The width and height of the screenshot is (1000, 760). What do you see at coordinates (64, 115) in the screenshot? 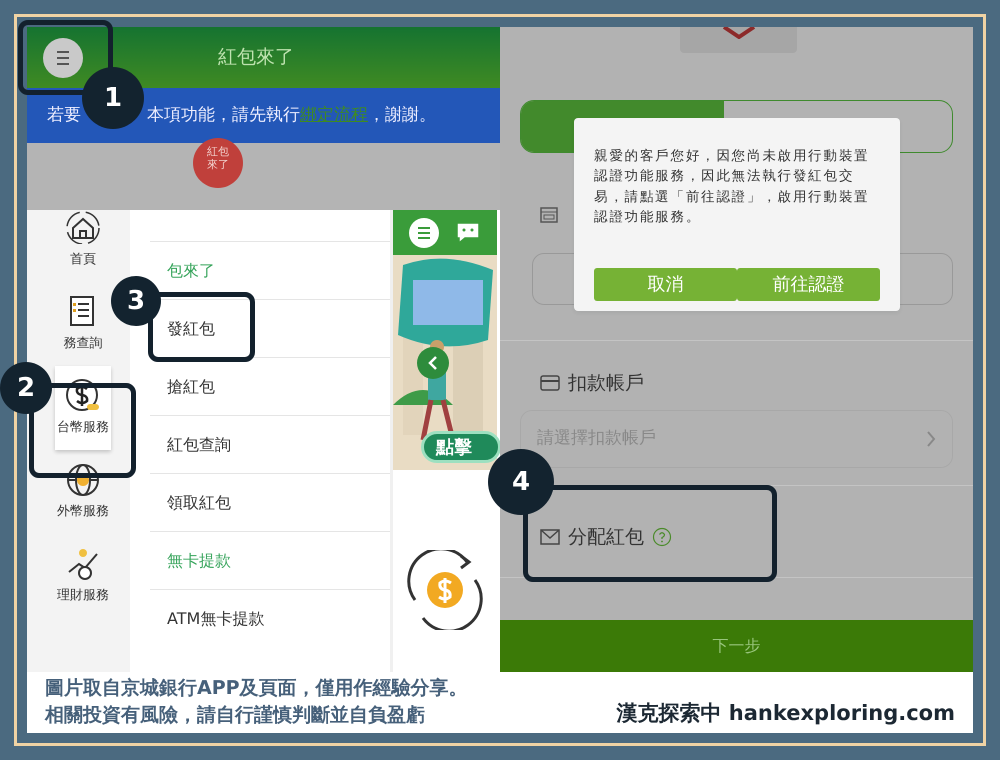
I see `notice-text: 若要` at bounding box center [64, 115].